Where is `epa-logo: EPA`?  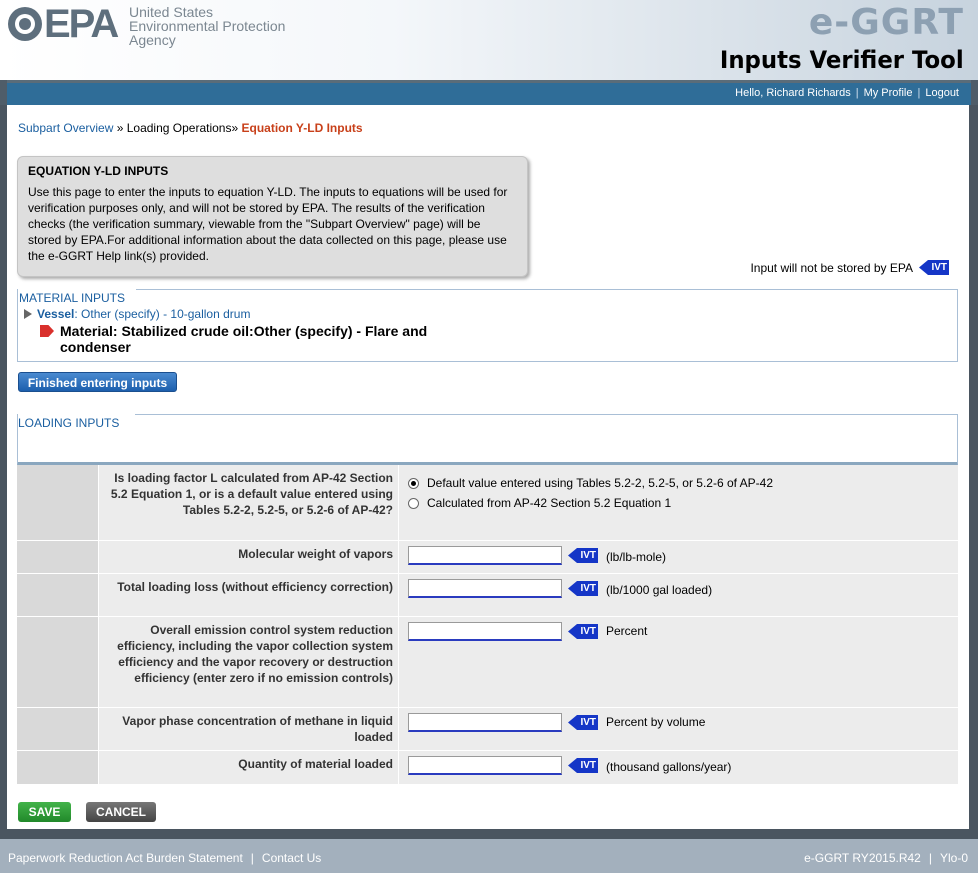 epa-logo: EPA is located at coordinates (63, 24).